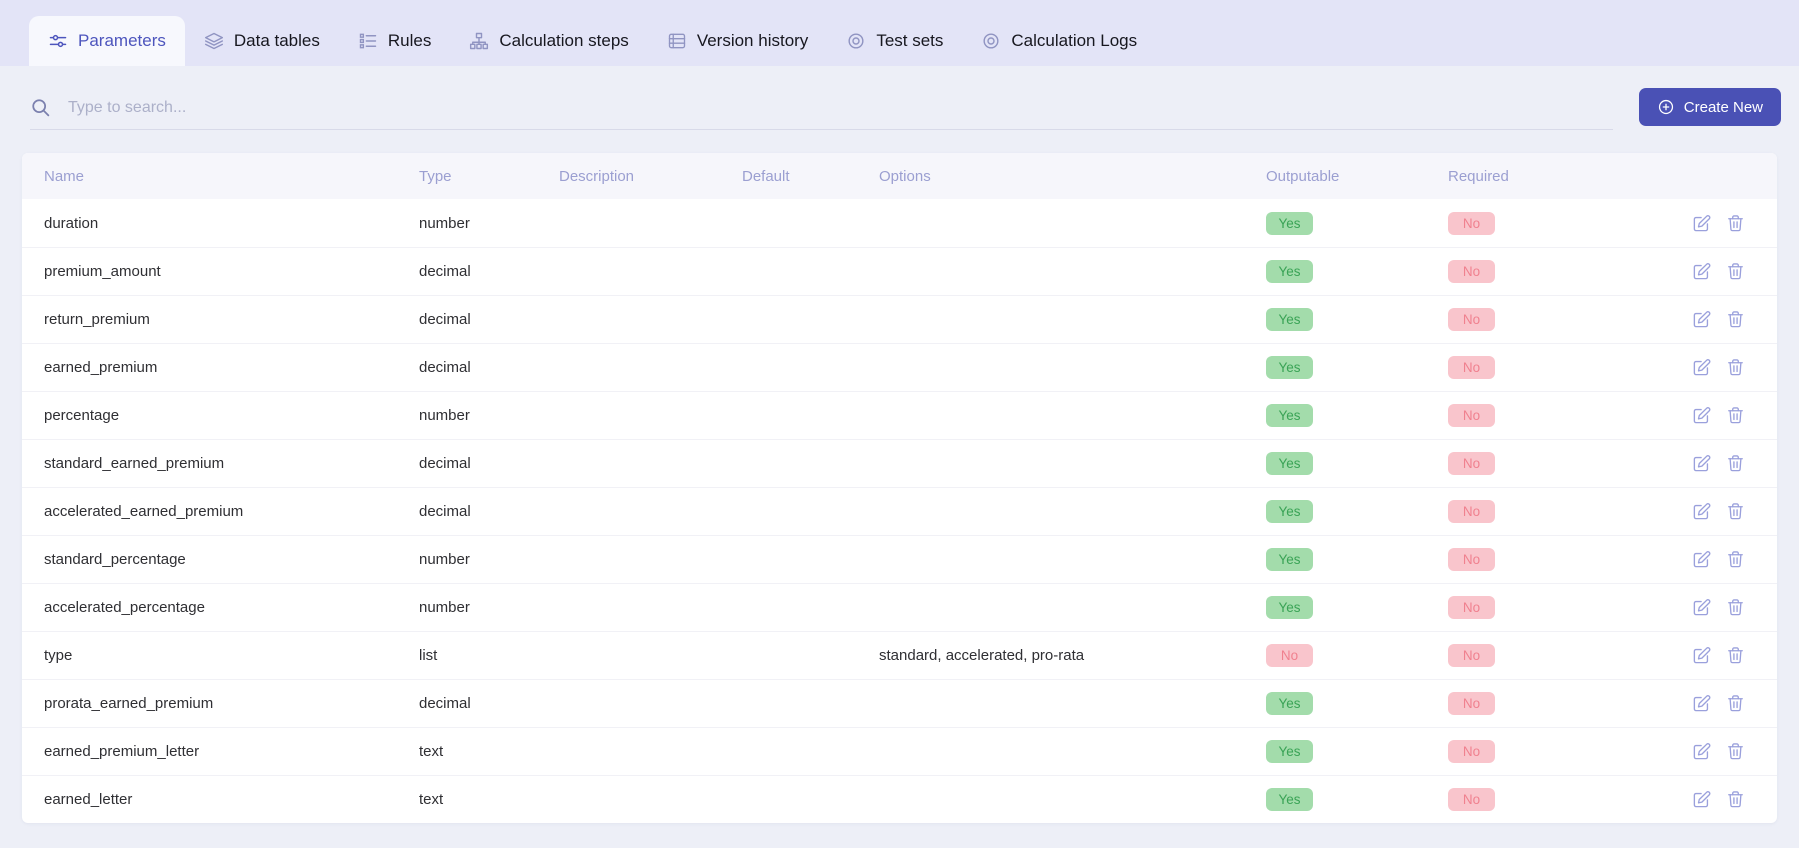 This screenshot has height=848, width=1799. I want to click on outputable-badge: No, so click(1289, 655).